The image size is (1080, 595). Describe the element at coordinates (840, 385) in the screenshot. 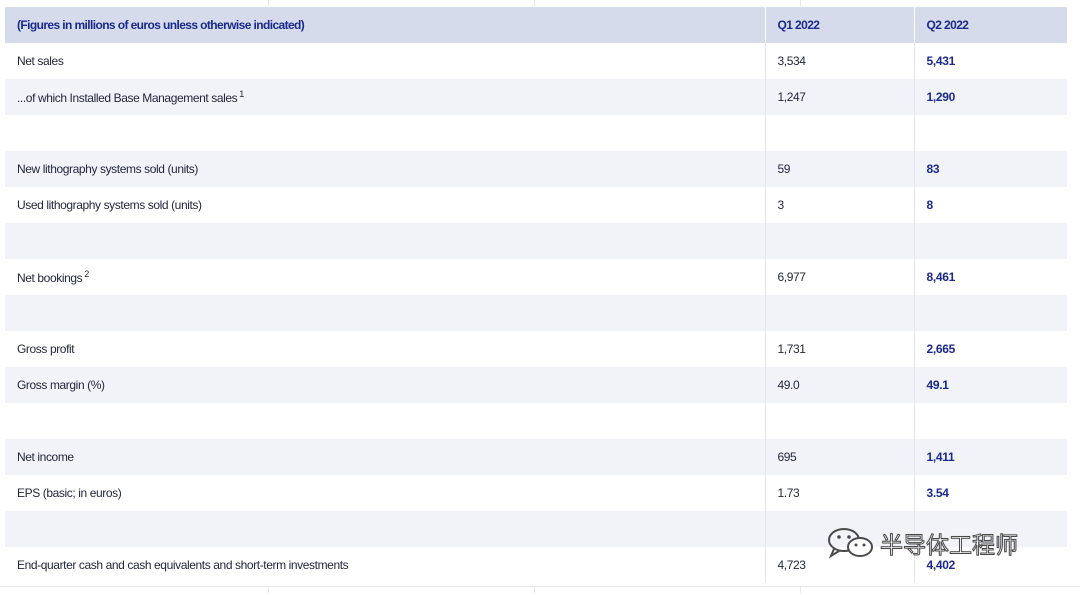

I see `row-value-q1: 49.0` at that location.